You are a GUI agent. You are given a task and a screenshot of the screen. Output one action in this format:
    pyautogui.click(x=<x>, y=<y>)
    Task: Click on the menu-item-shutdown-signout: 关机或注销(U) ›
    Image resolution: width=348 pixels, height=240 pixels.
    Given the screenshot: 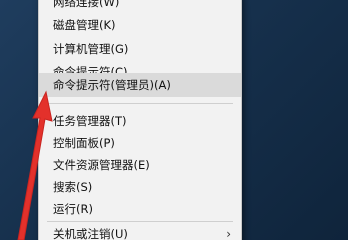 What is the action you would take?
    pyautogui.click(x=140, y=231)
    